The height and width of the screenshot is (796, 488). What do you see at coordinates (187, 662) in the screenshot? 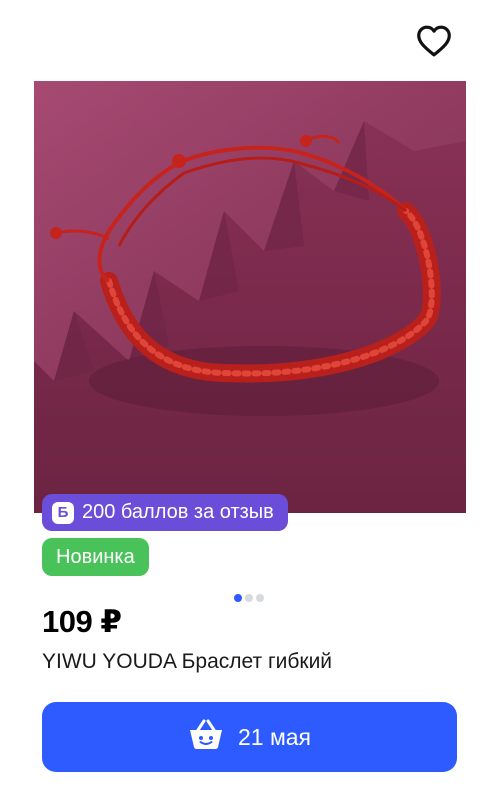
I see `product-title: YIWU YOUDA Браслет гибкий` at bounding box center [187, 662].